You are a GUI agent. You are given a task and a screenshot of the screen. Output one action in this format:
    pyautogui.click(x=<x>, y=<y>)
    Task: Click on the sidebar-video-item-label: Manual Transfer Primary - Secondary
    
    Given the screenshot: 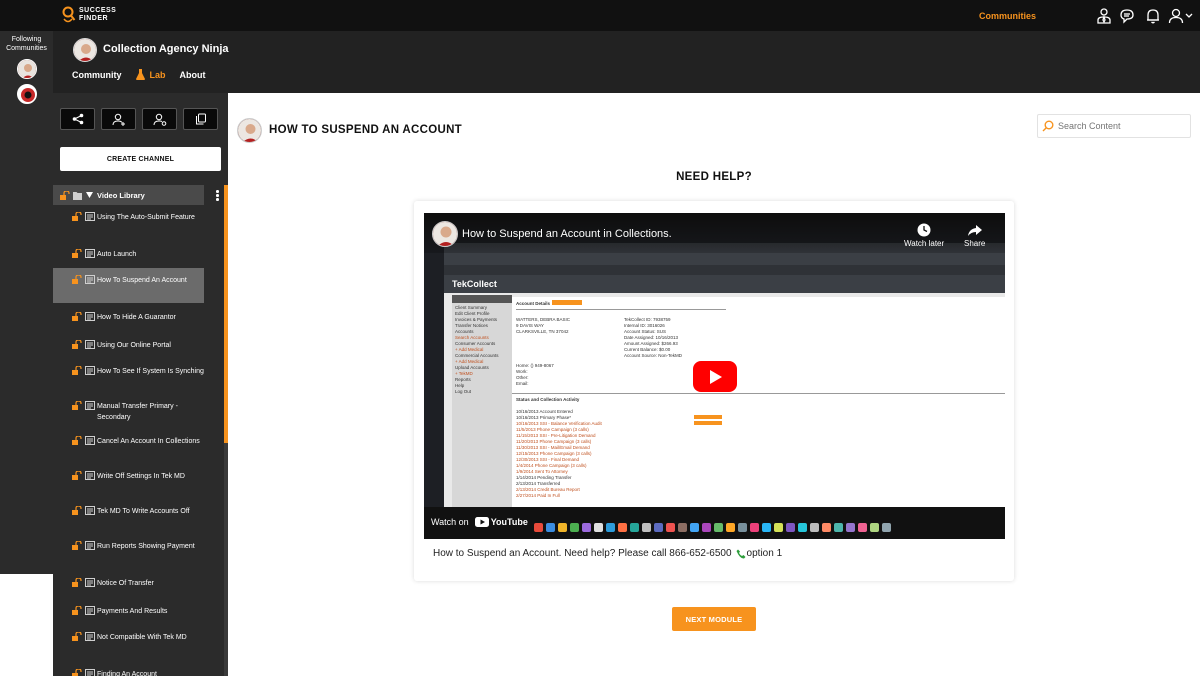 What is the action you would take?
    pyautogui.click(x=137, y=412)
    